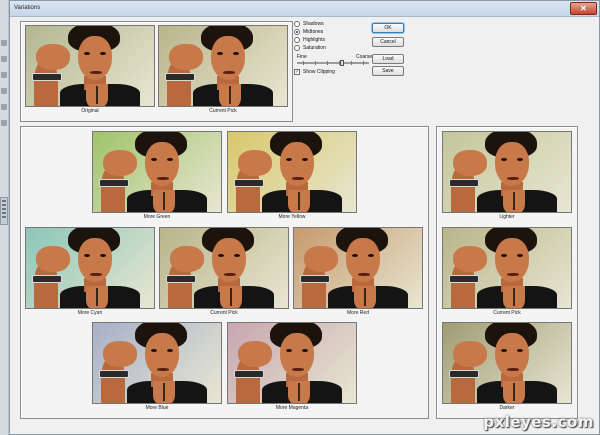  Describe the element at coordinates (538, 422) in the screenshot. I see `site-watermark: pxleyes.com` at that location.